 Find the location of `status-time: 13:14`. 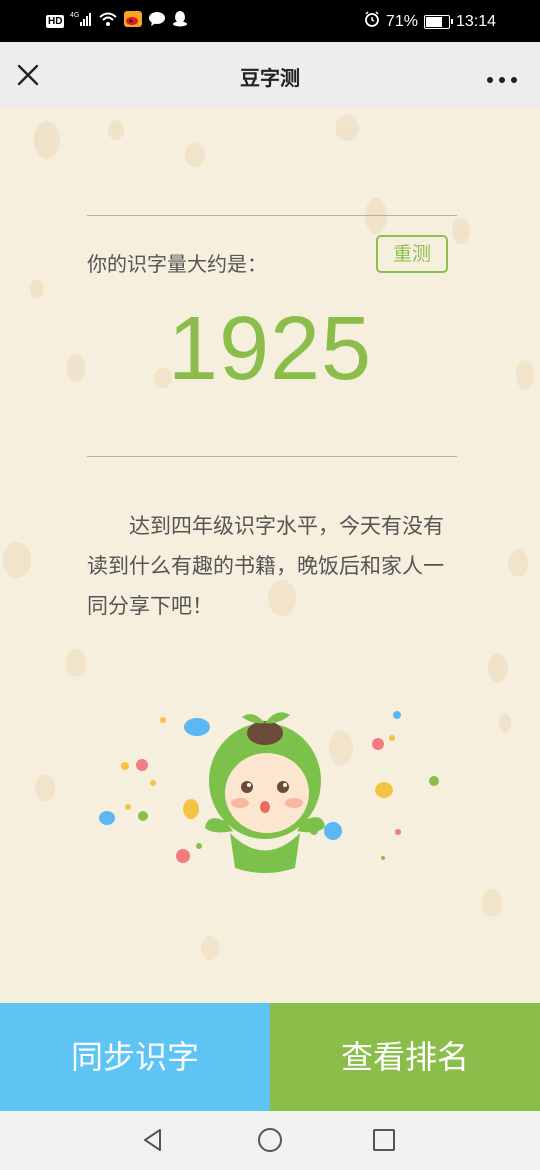

status-time: 13:14 is located at coordinates (475, 21).